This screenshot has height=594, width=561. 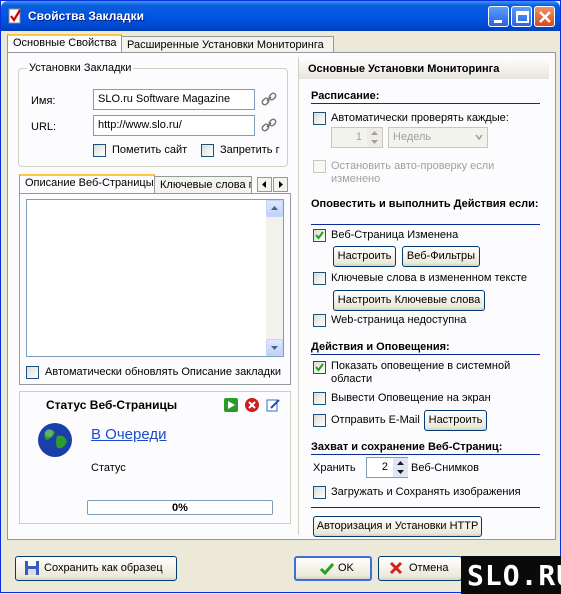 I want to click on web-filters-button: Веб-Фильтры, so click(x=441, y=256).